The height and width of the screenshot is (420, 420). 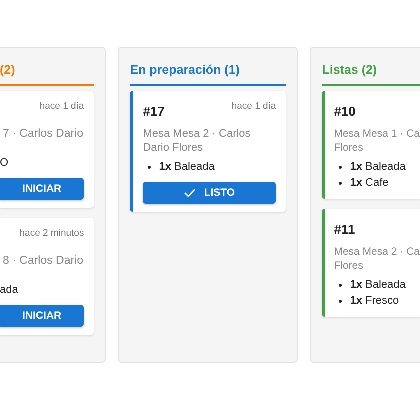 What do you see at coordinates (375, 301) in the screenshot?
I see `order-item: 1x Fresco` at bounding box center [375, 301].